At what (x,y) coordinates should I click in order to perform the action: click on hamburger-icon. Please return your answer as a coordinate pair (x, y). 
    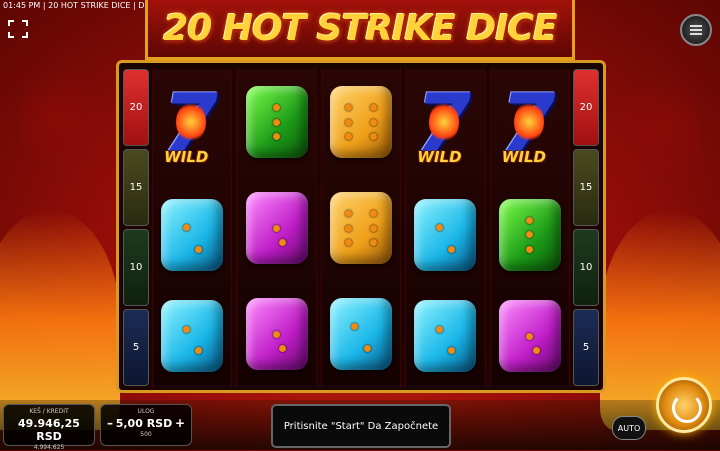
    Looking at the image, I should click on (696, 30).